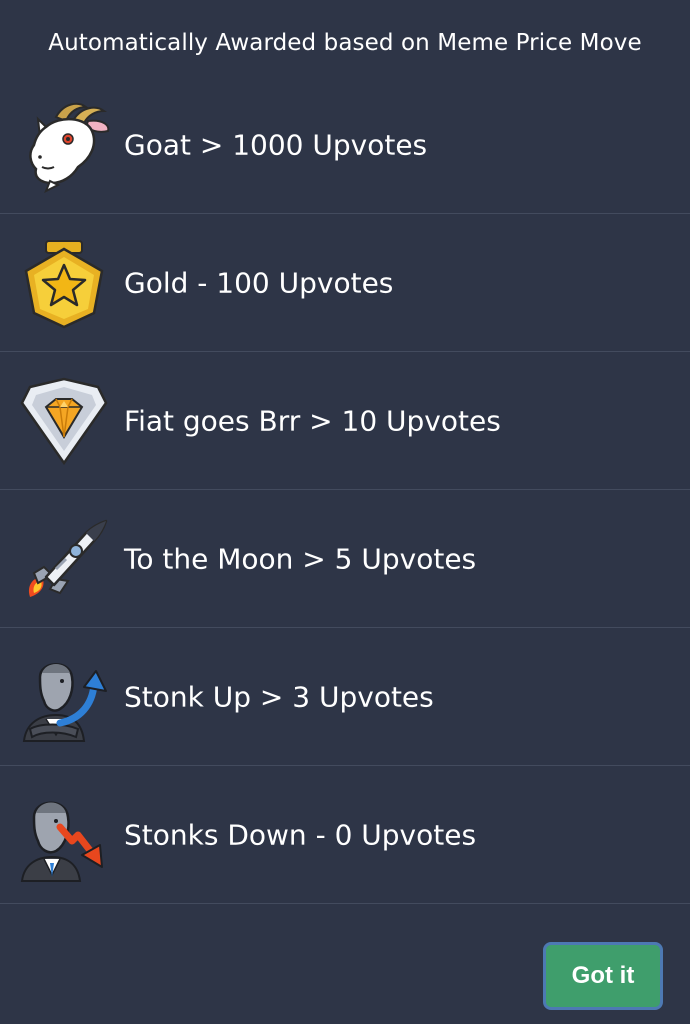  I want to click on award-row-fiat: Fiat goes Brr > 10 Upvotes, so click(345, 421).